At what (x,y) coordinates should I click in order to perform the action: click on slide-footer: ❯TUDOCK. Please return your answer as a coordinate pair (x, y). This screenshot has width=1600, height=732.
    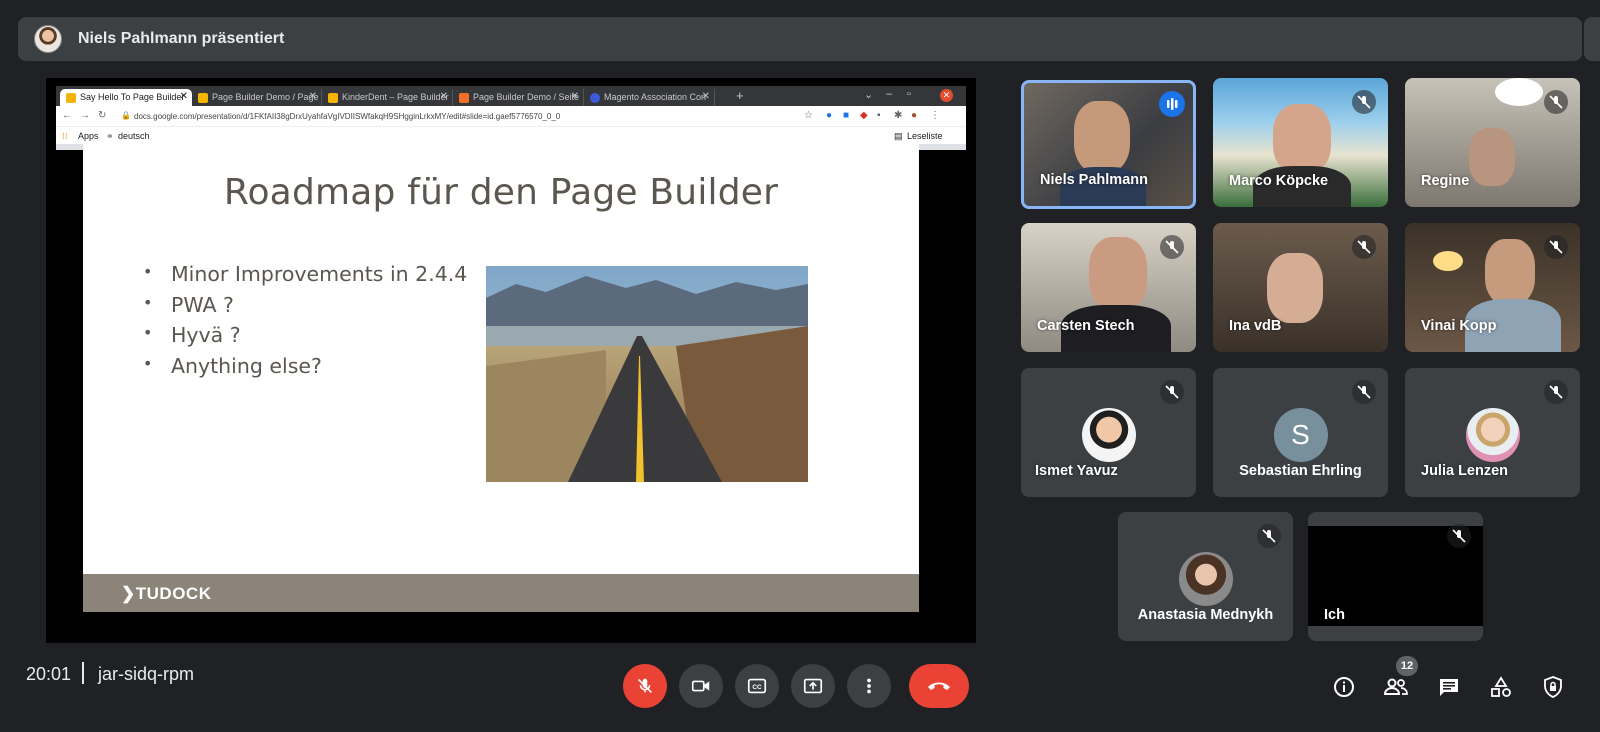
    Looking at the image, I should click on (501, 593).